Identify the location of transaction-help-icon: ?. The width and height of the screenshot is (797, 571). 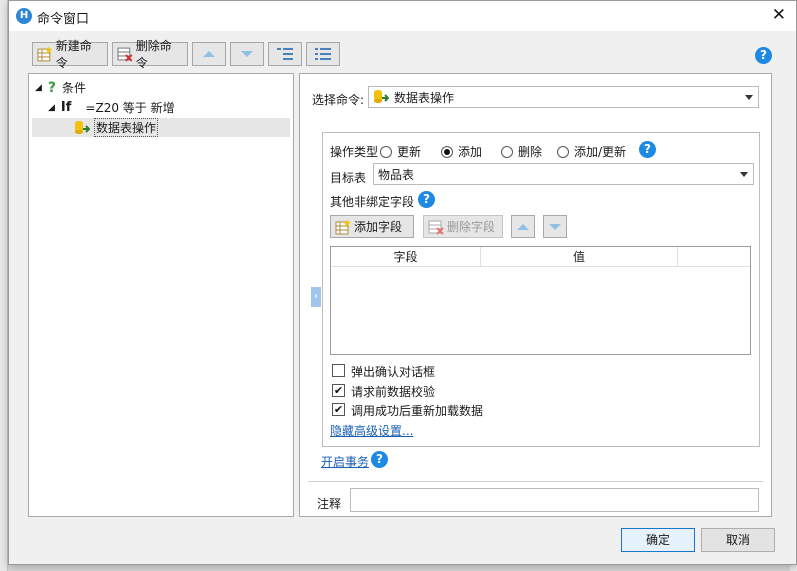
(379, 459).